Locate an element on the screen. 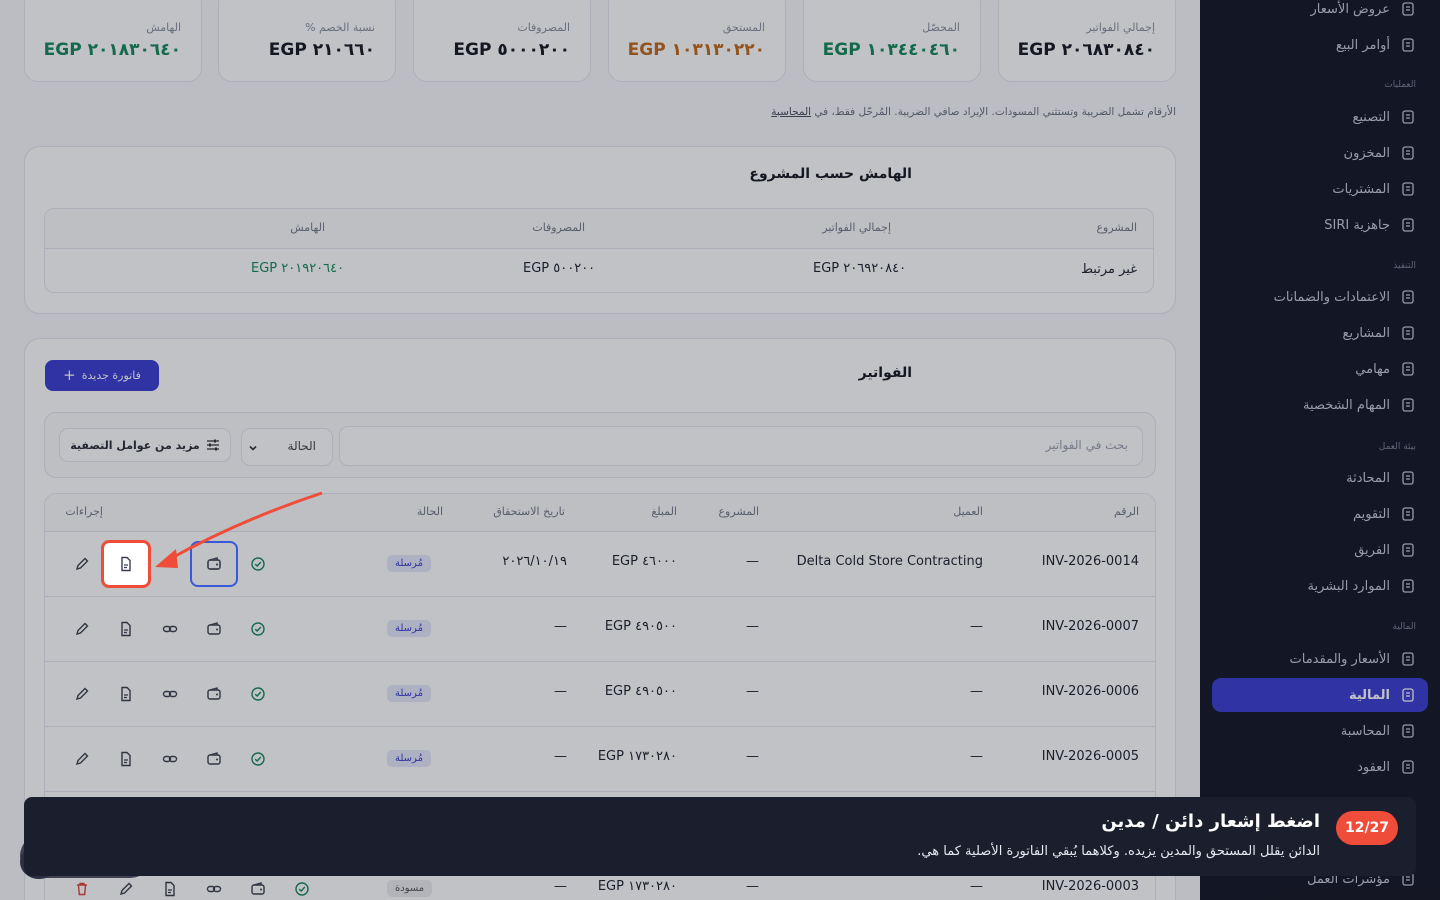 Image resolution: width=1440 pixels, height=900 pixels. contract-icon is located at coordinates (1408, 767).